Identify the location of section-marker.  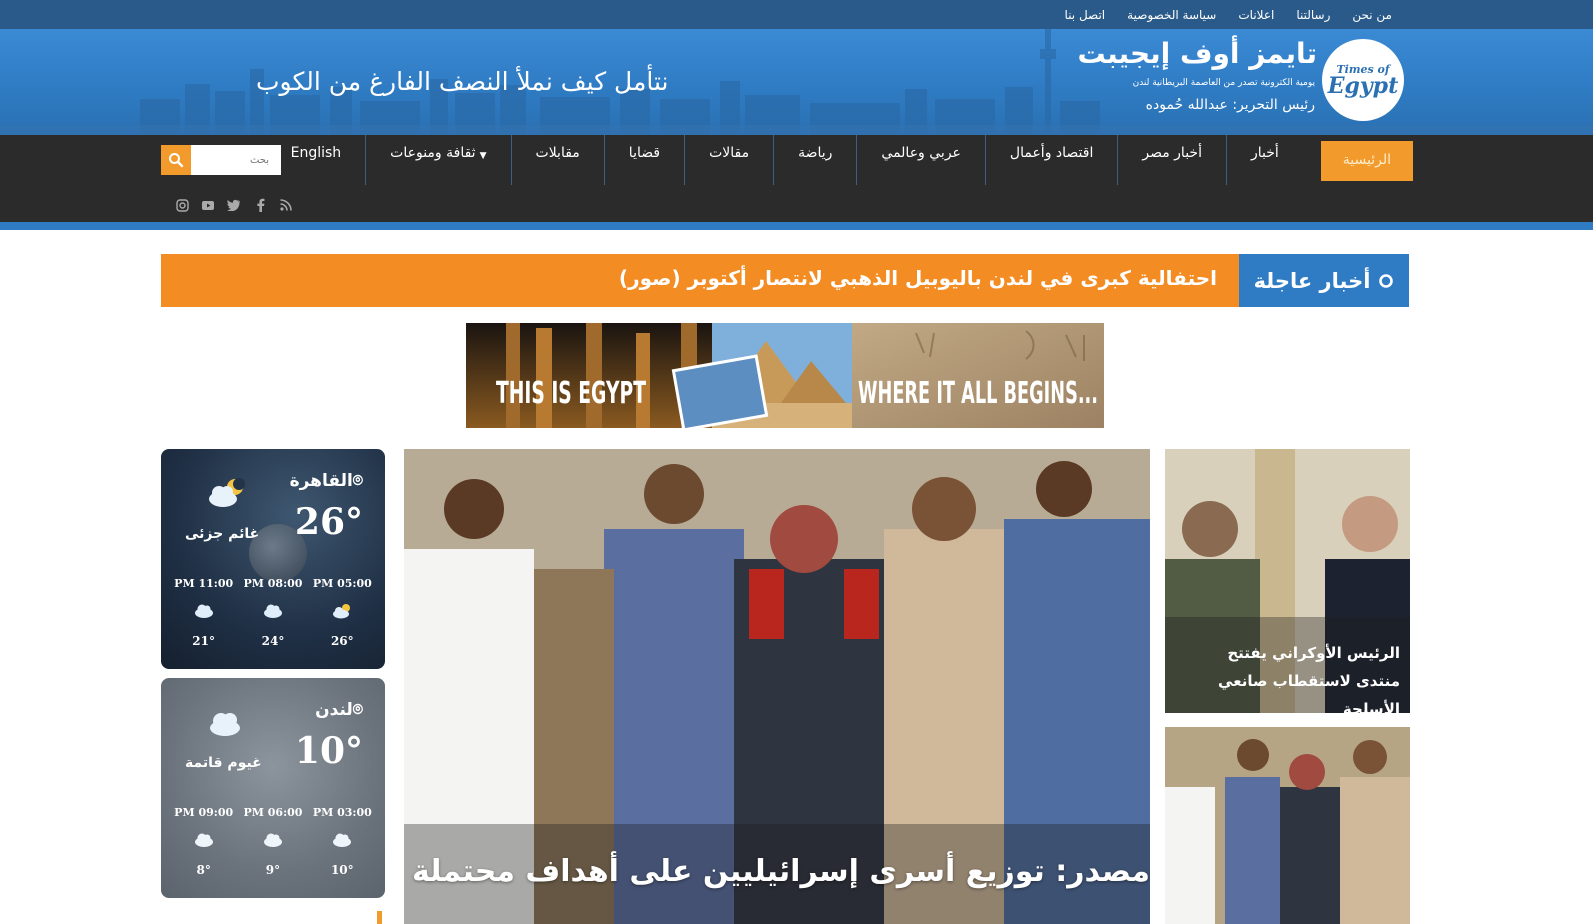
(379, 917).